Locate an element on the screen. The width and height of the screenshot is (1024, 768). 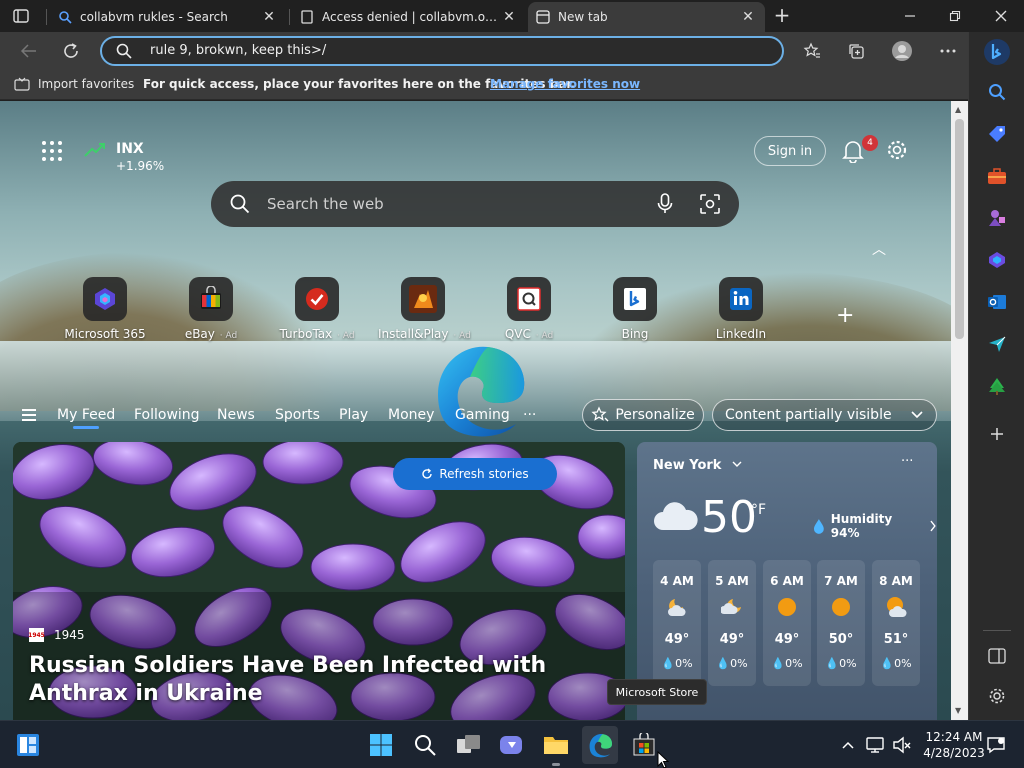
humidity-link: Humidity 94% is located at coordinates (875, 526).